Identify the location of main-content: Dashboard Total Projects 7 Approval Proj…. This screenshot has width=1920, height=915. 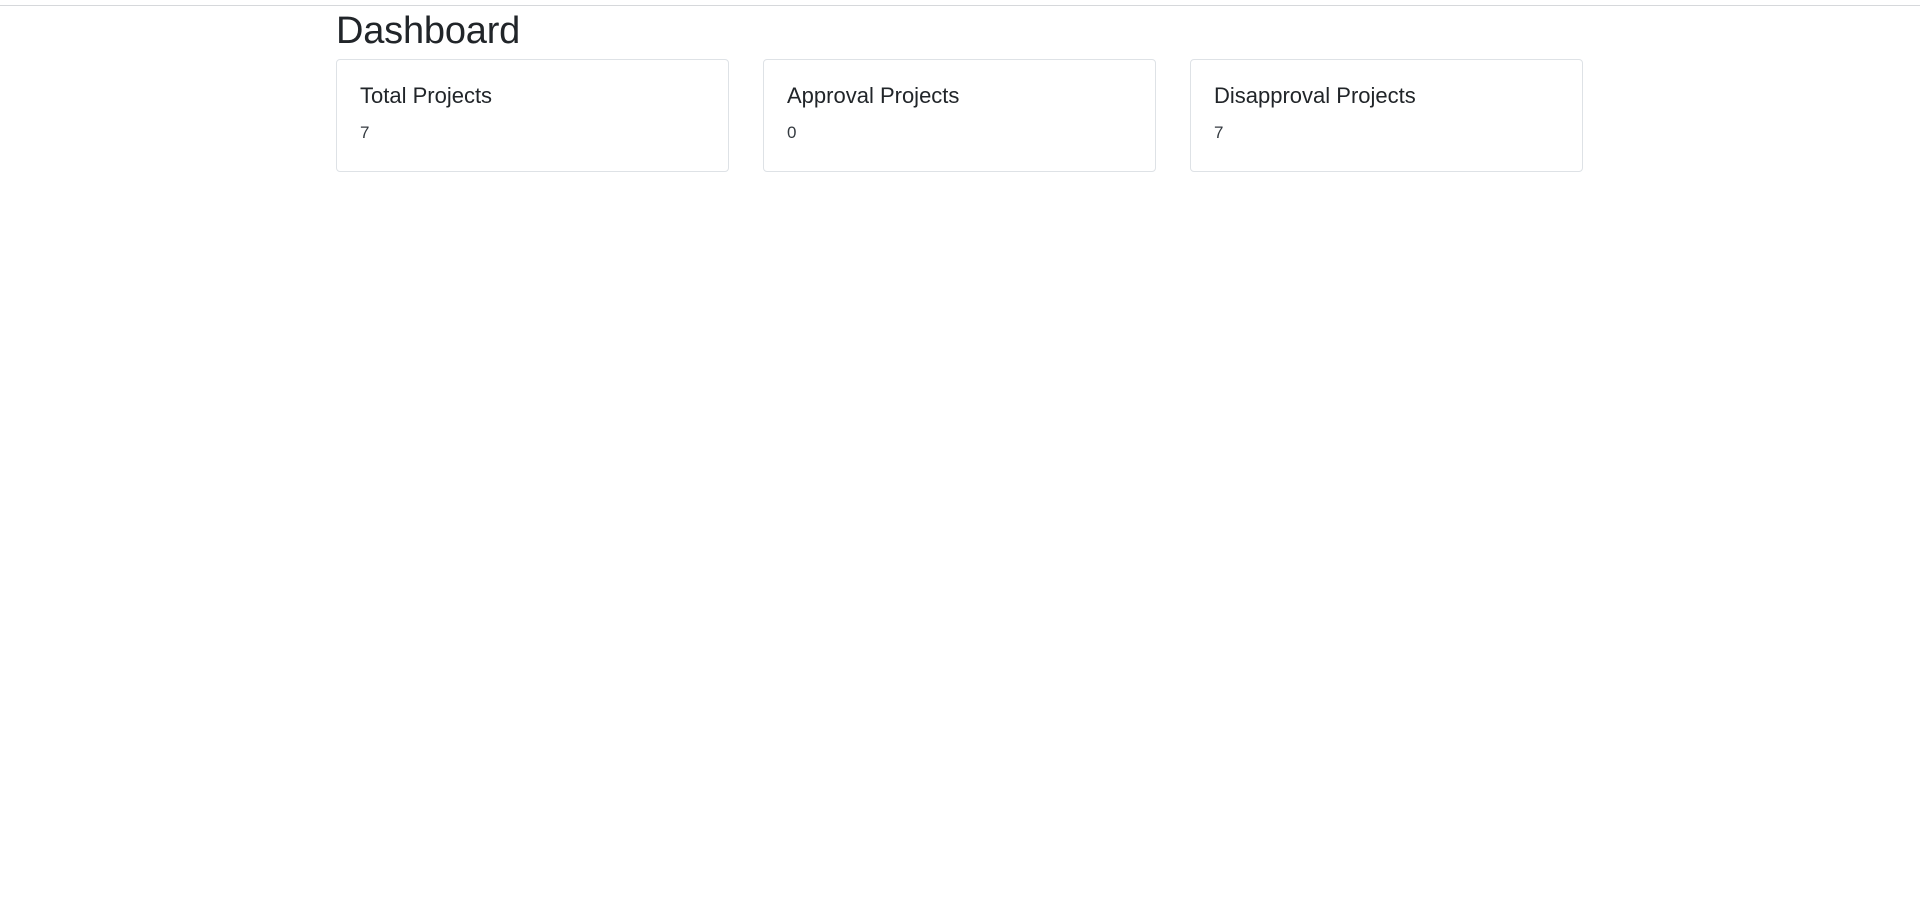
(960, 88).